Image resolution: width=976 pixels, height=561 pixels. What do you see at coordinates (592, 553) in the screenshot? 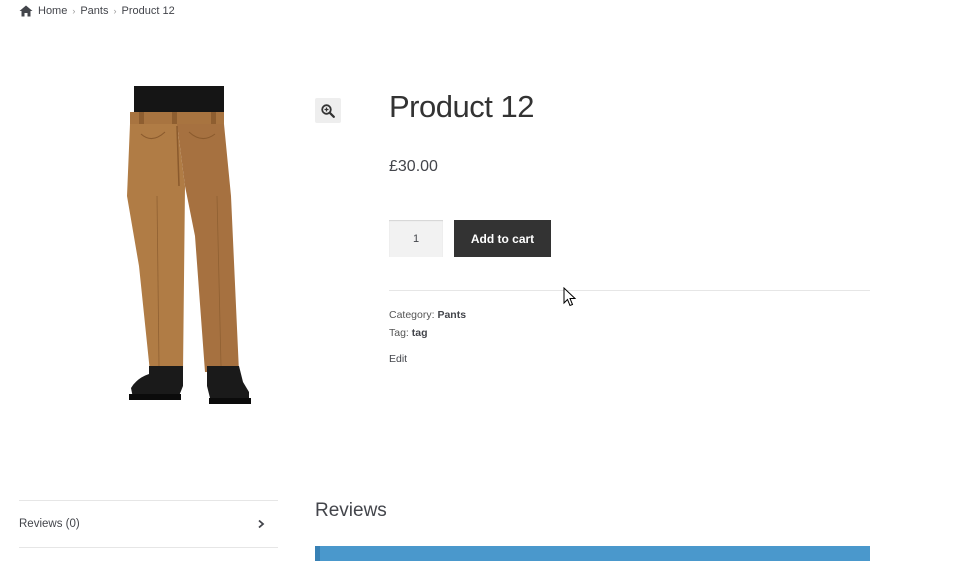
I see `reviews-notice-bar` at bounding box center [592, 553].